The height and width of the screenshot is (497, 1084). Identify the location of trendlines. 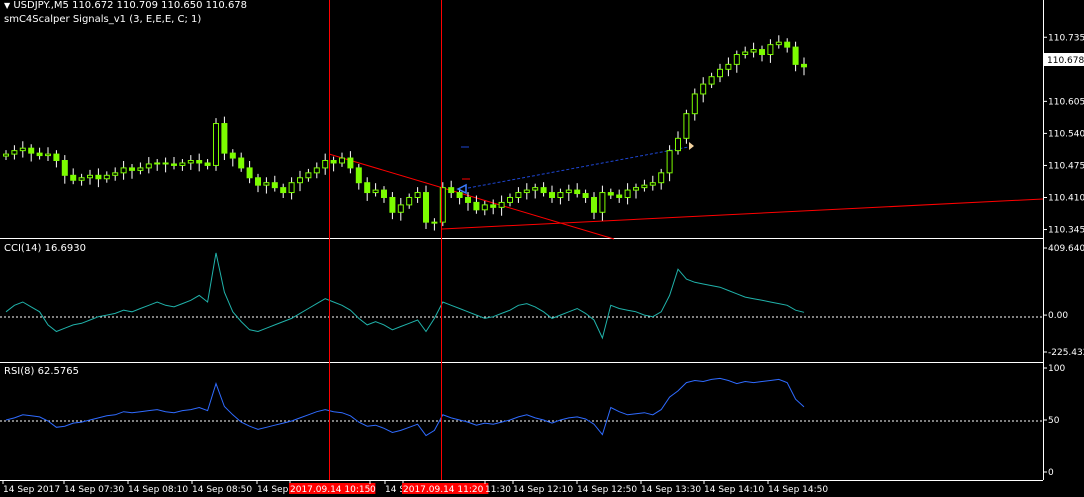
(686, 192).